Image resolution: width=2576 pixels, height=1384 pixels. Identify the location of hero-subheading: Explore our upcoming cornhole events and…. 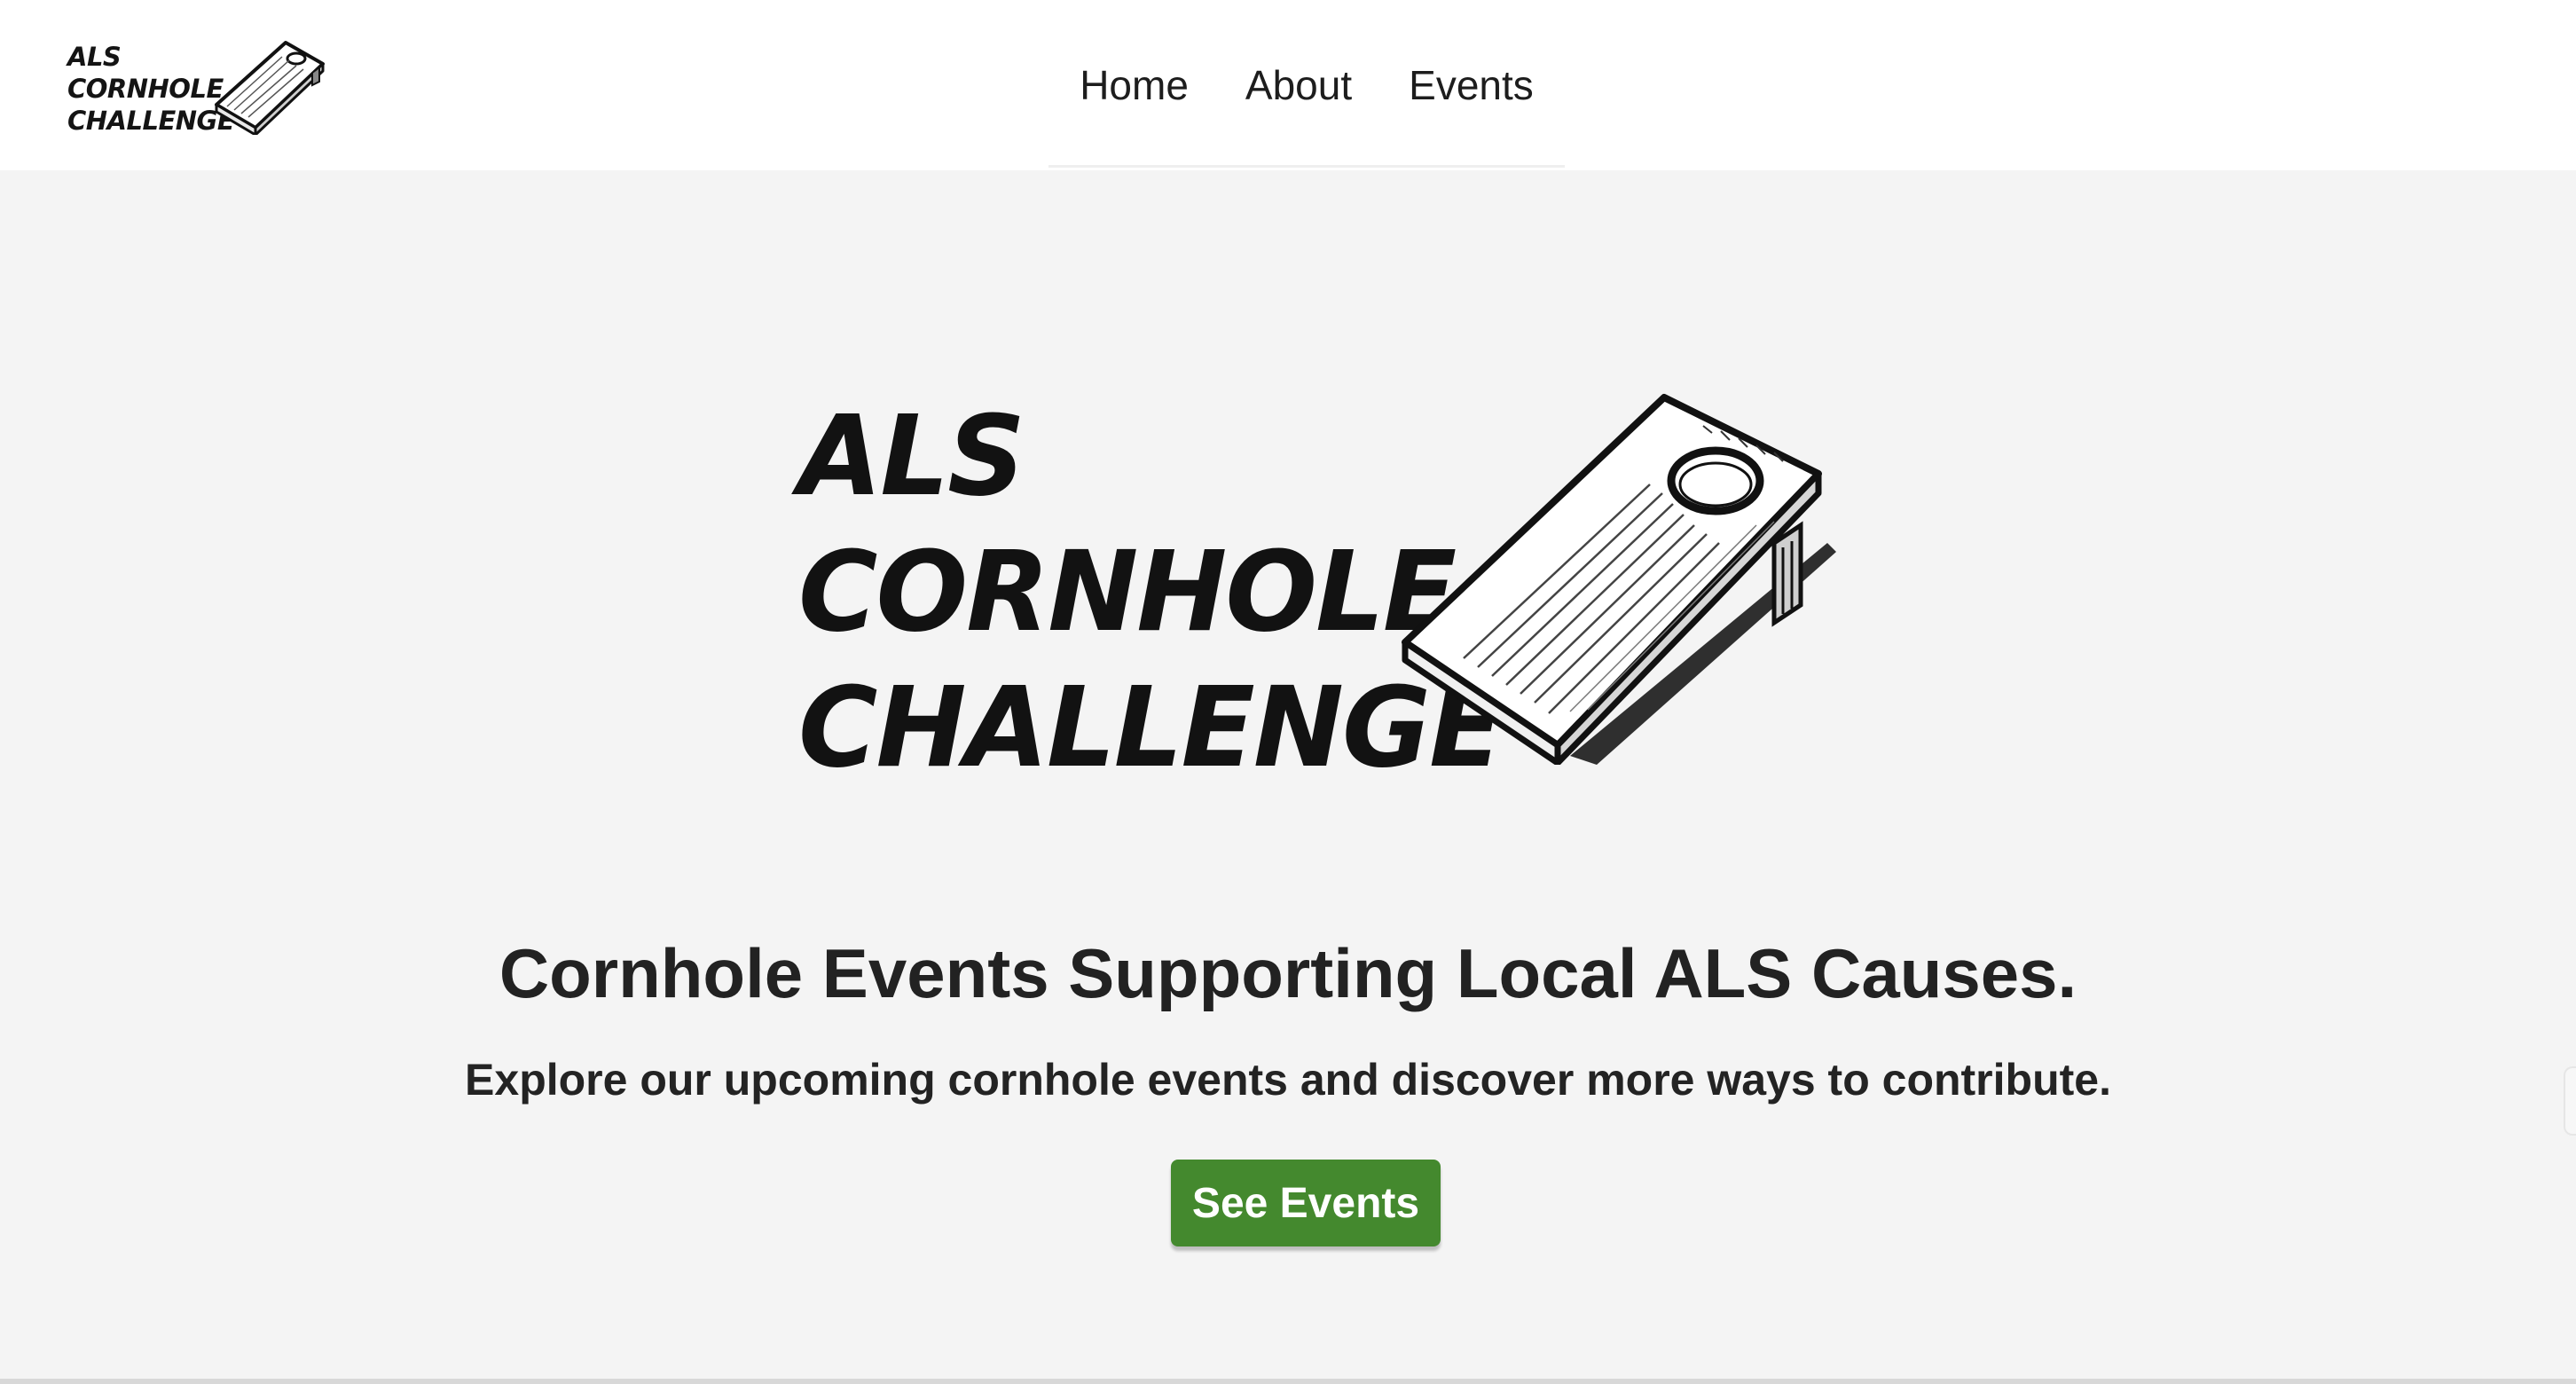
(1288, 1080).